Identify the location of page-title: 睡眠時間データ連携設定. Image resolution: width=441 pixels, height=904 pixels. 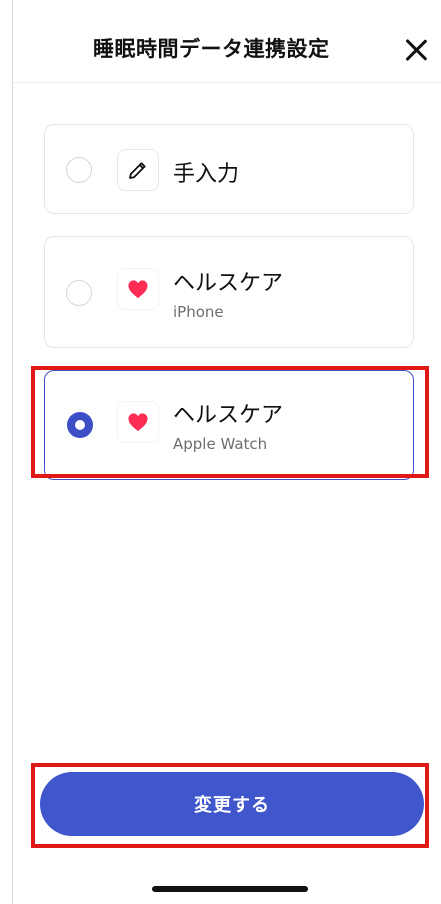
(211, 49).